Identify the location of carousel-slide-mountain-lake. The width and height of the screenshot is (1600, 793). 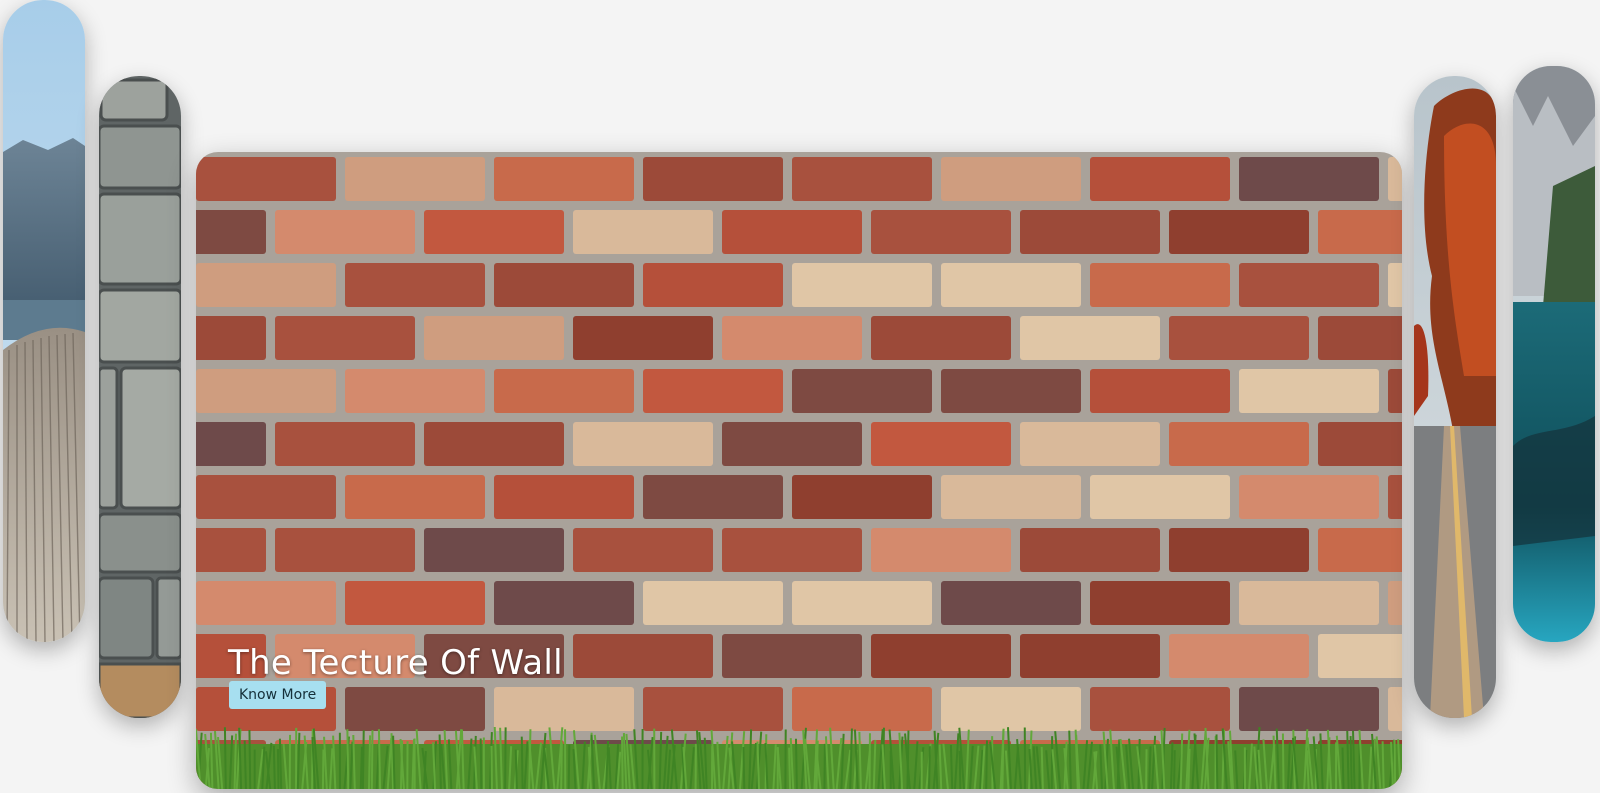
(1554, 354).